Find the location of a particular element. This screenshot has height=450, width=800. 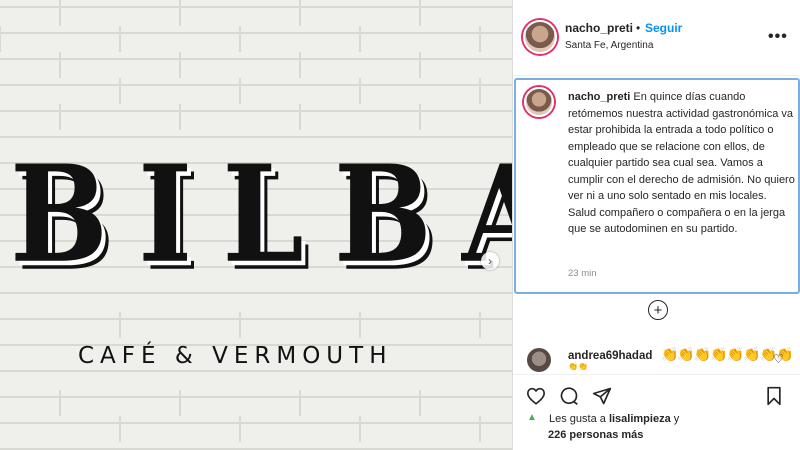

follow-button: Seguir is located at coordinates (663, 28).